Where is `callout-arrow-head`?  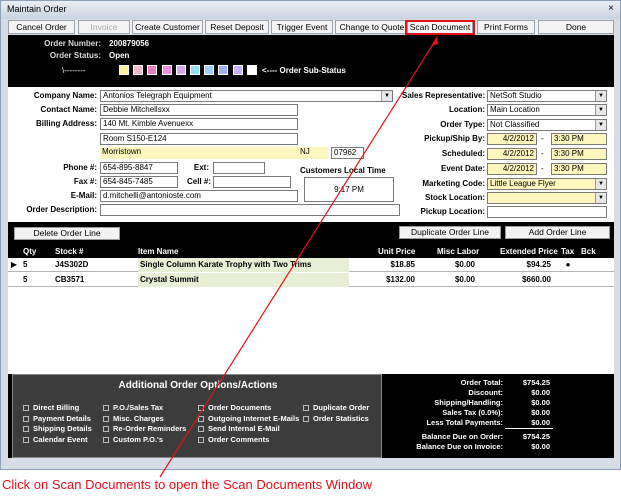
callout-arrow-head is located at coordinates (434, 41).